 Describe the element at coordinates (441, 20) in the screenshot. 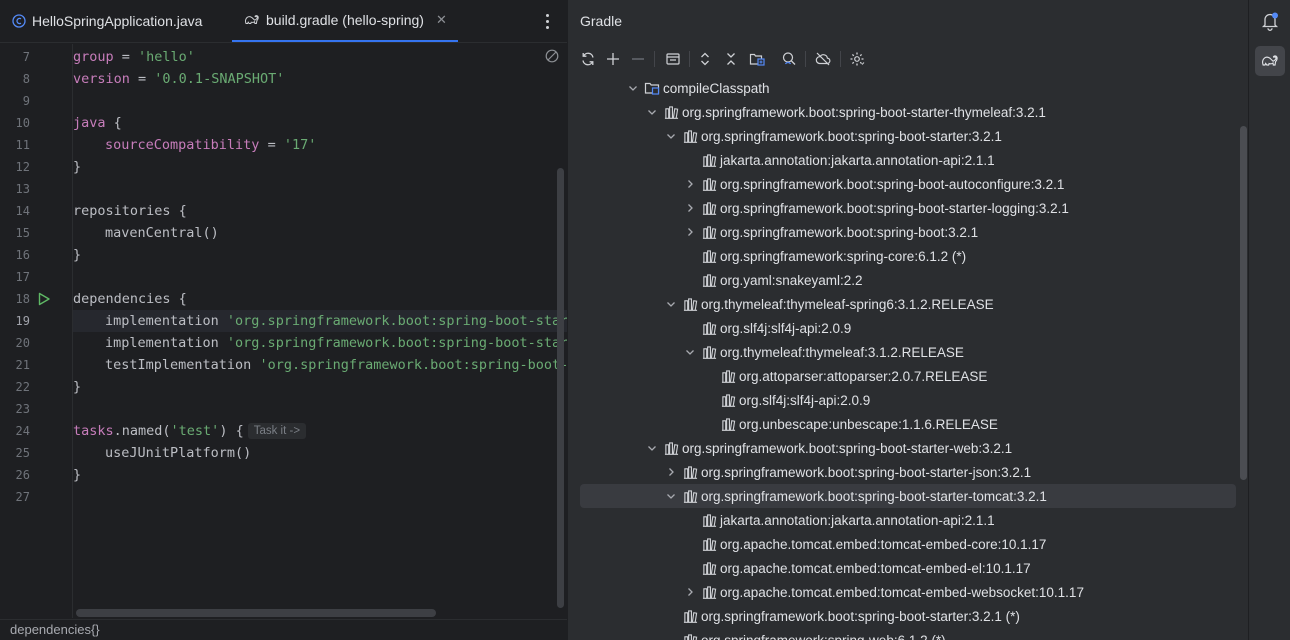

I see `close-tab-icon: ✕` at that location.